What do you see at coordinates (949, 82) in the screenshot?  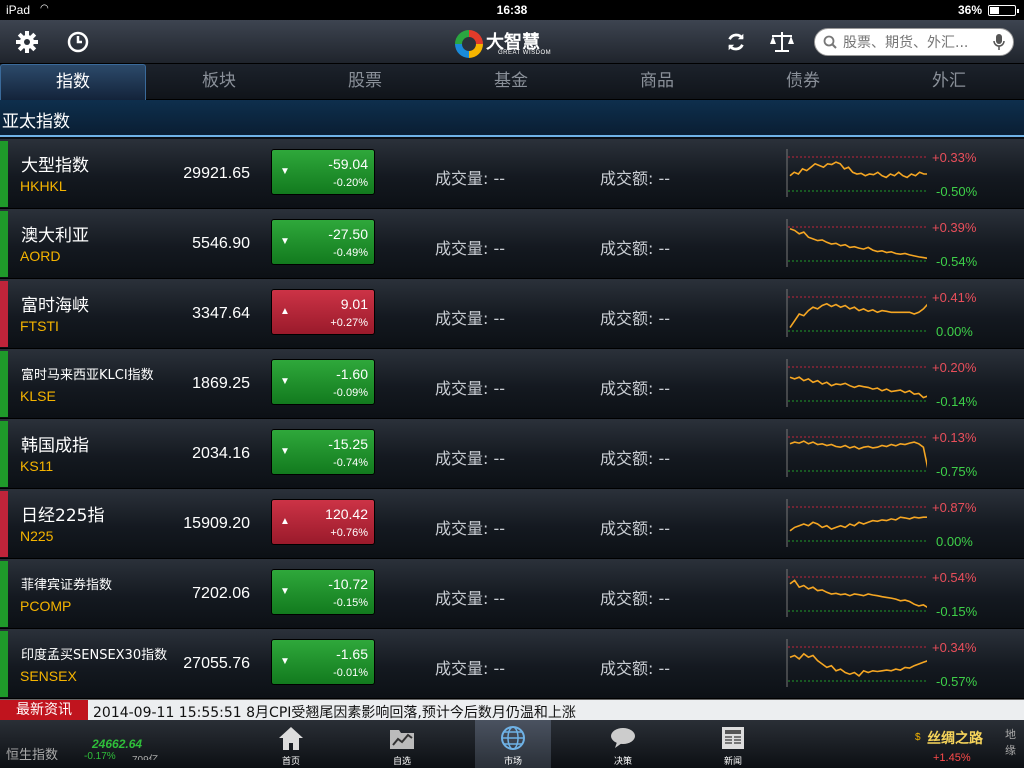 I see `tab-forex: 外汇` at bounding box center [949, 82].